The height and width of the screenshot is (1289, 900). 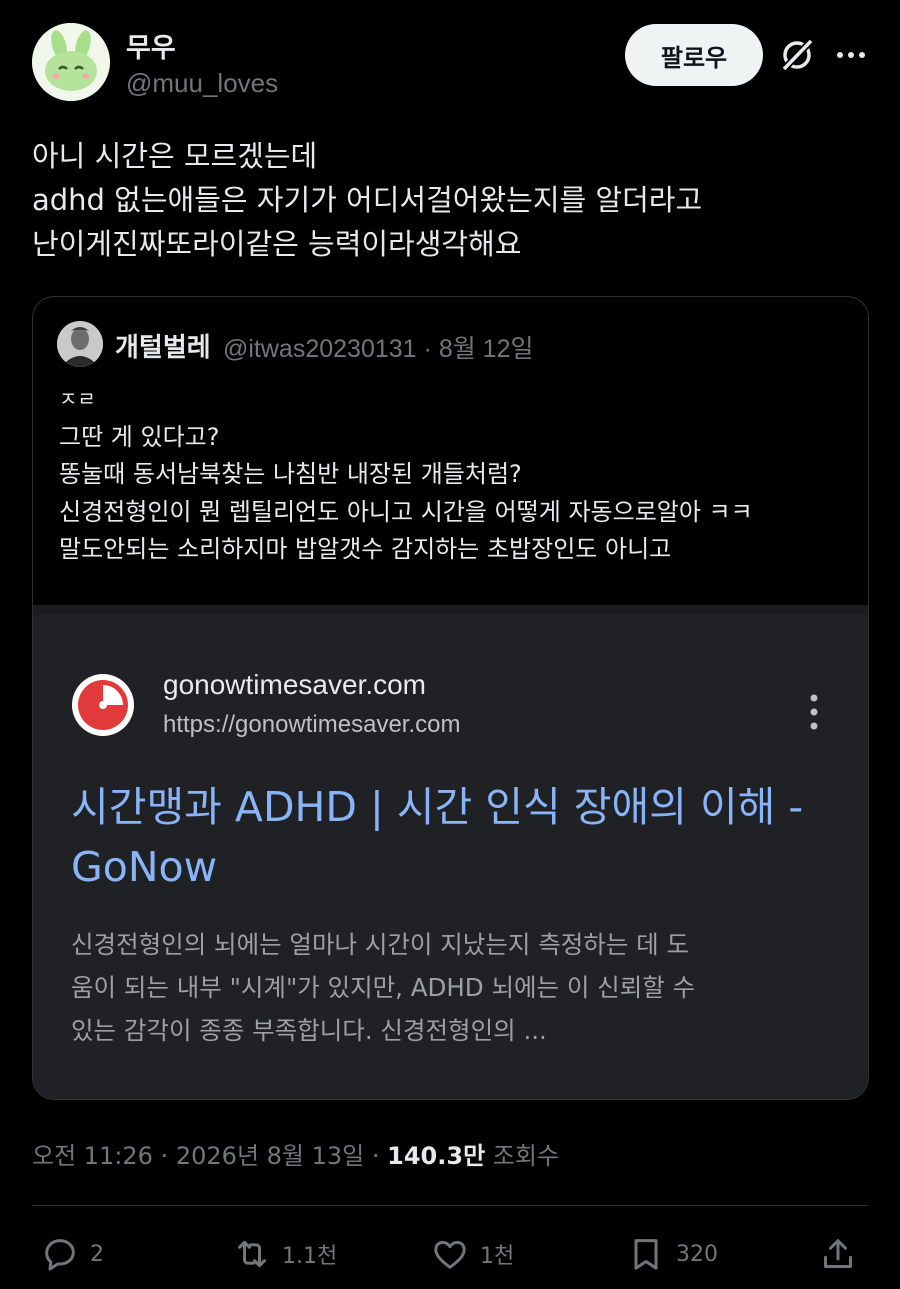 I want to click on share-icon, so click(x=838, y=1253).